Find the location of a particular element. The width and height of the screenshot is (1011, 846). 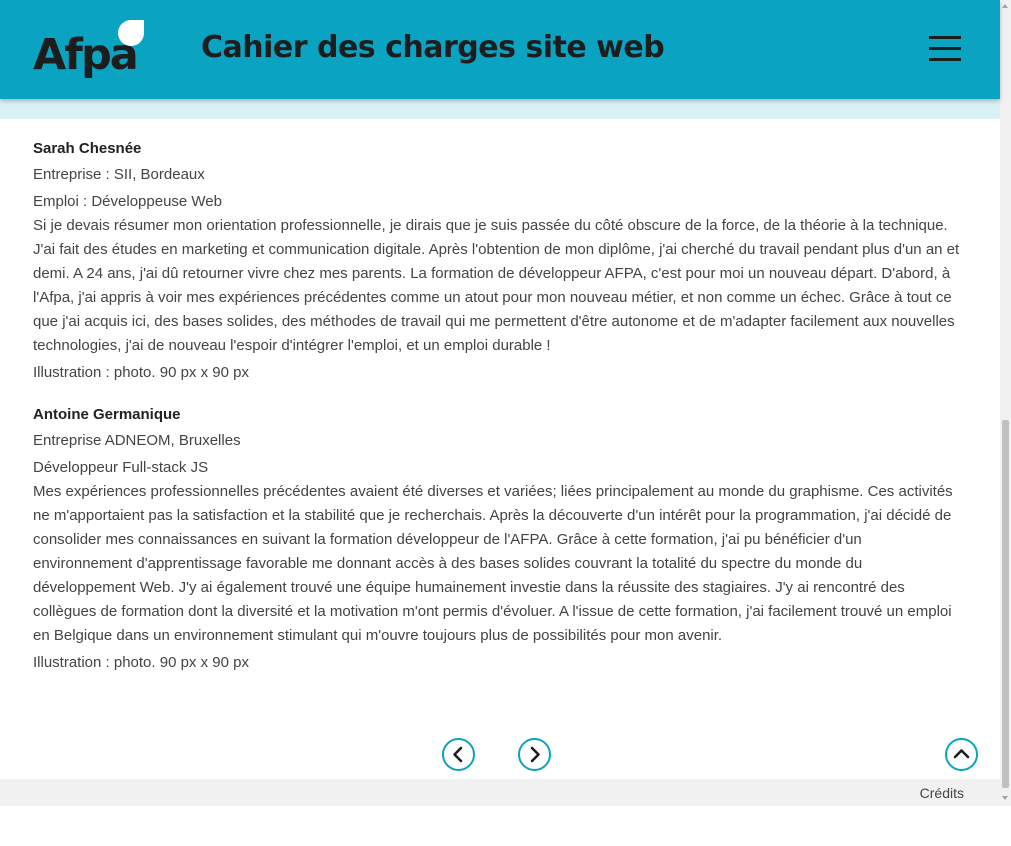

credits-link: Crédits is located at coordinates (942, 793).